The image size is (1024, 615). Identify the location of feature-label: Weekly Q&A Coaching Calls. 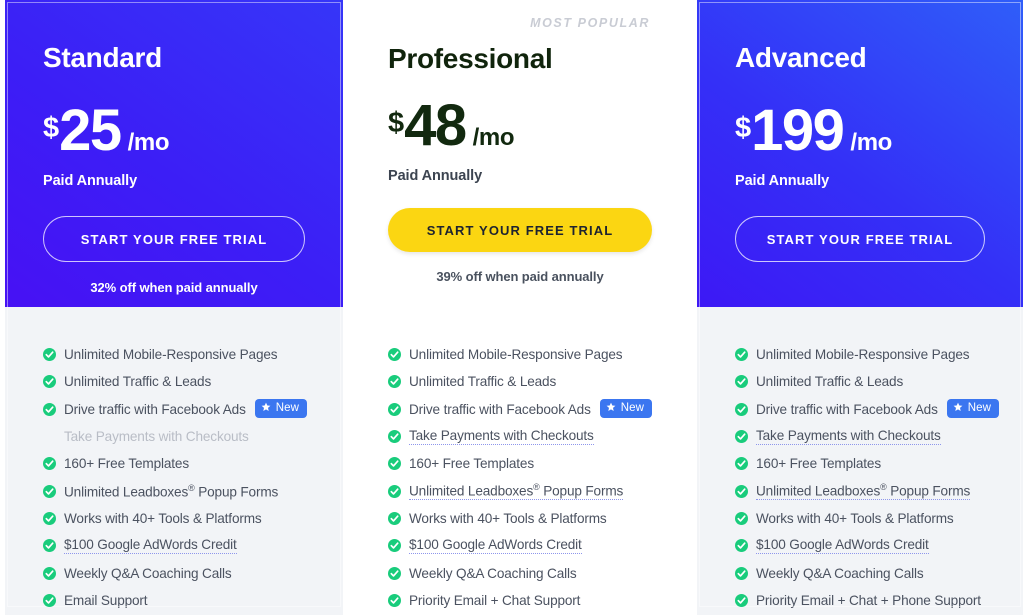
(148, 573).